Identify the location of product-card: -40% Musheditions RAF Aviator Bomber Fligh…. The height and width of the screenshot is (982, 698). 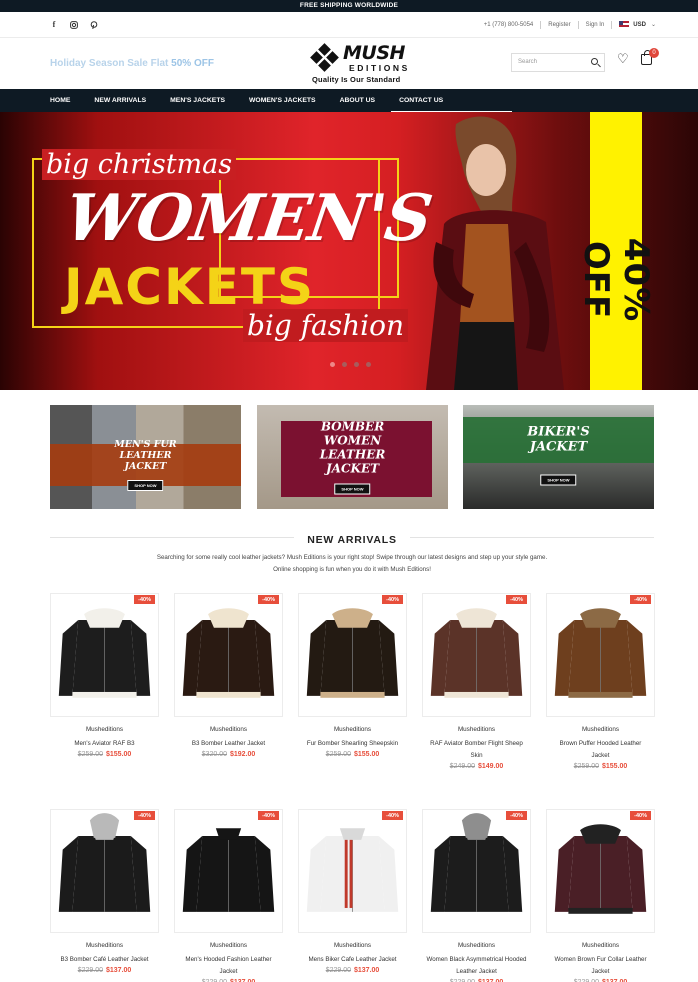
(476, 681).